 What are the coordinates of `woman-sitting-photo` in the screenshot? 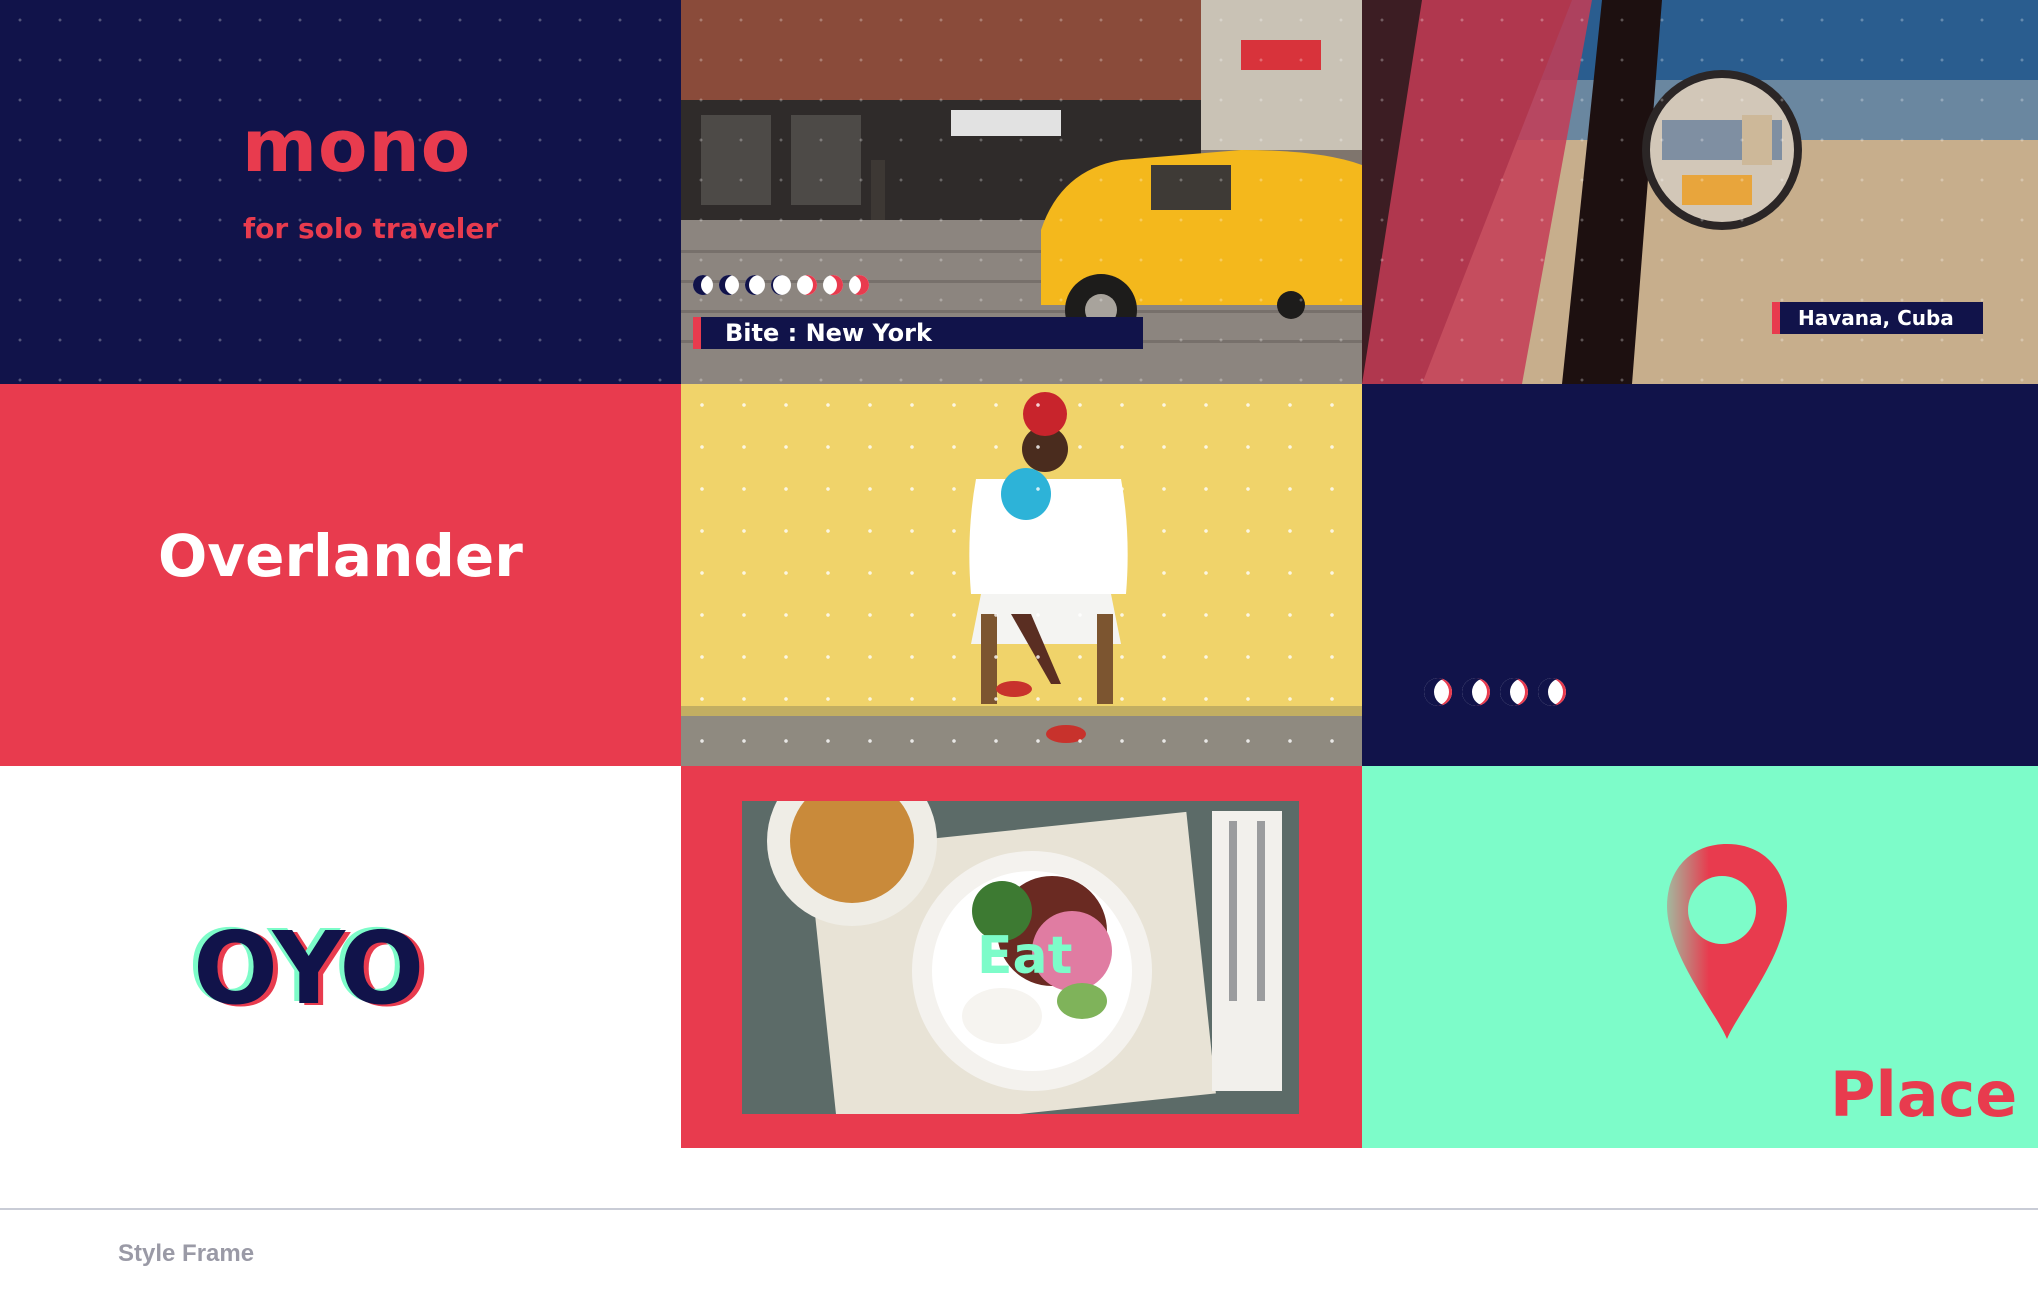 It's located at (1021, 575).